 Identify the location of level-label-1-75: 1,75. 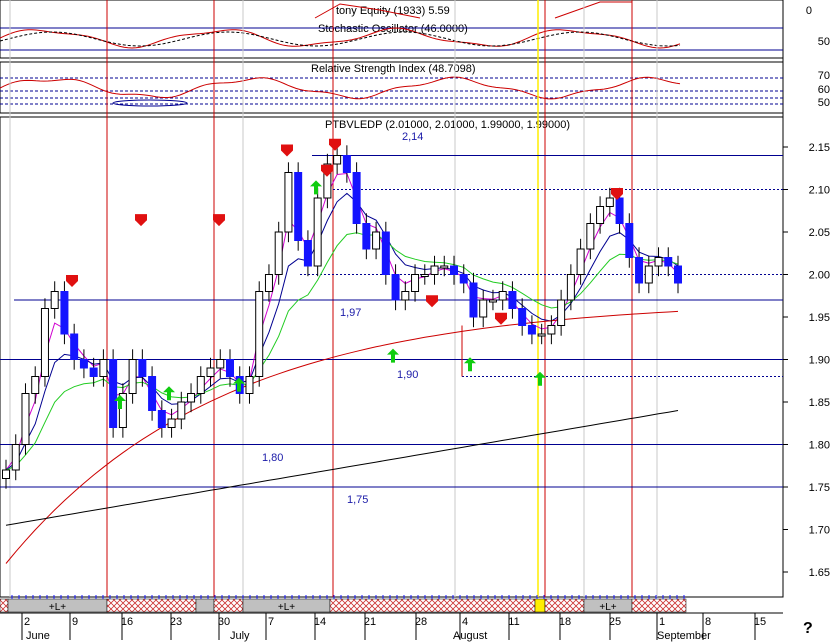
(357, 500).